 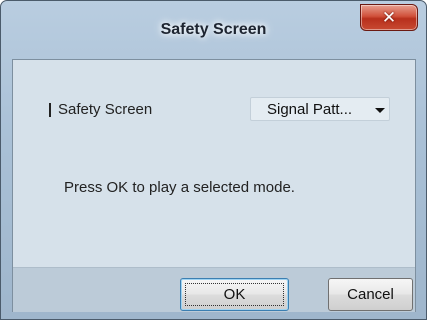 What do you see at coordinates (380, 110) in the screenshot?
I see `chevron-down-icon` at bounding box center [380, 110].